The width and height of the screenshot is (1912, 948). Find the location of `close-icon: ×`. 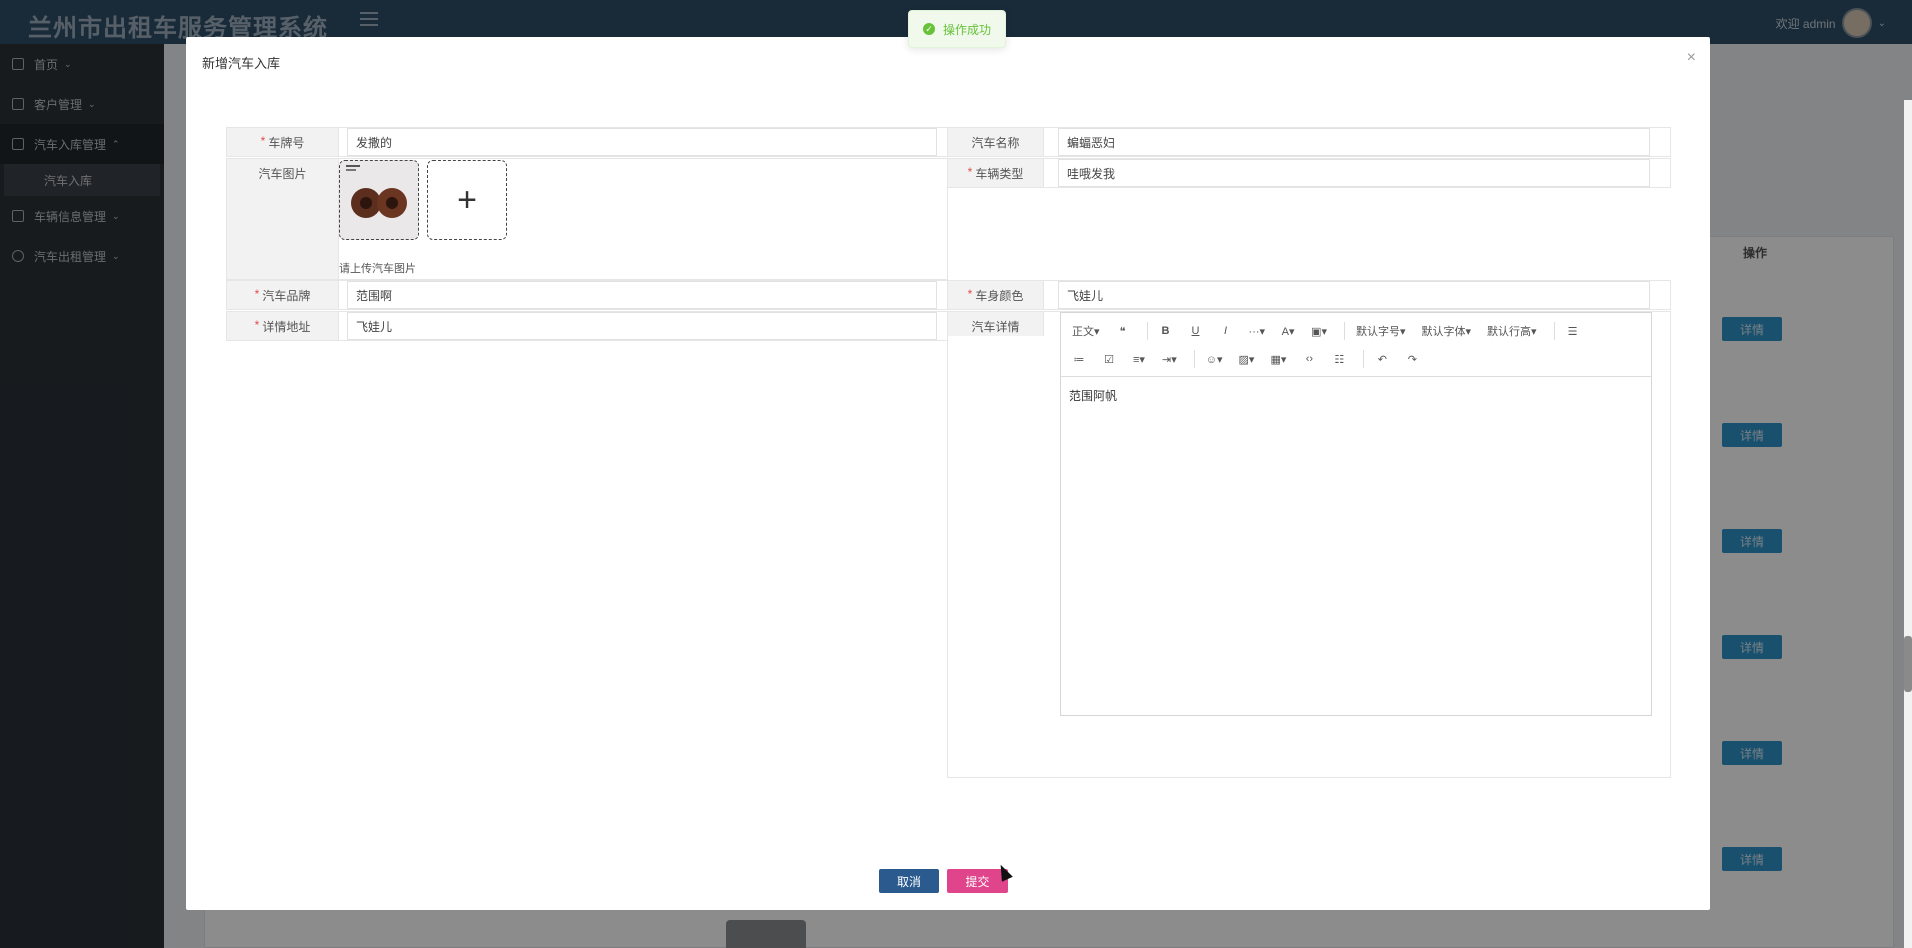

close-icon: × is located at coordinates (1691, 58).